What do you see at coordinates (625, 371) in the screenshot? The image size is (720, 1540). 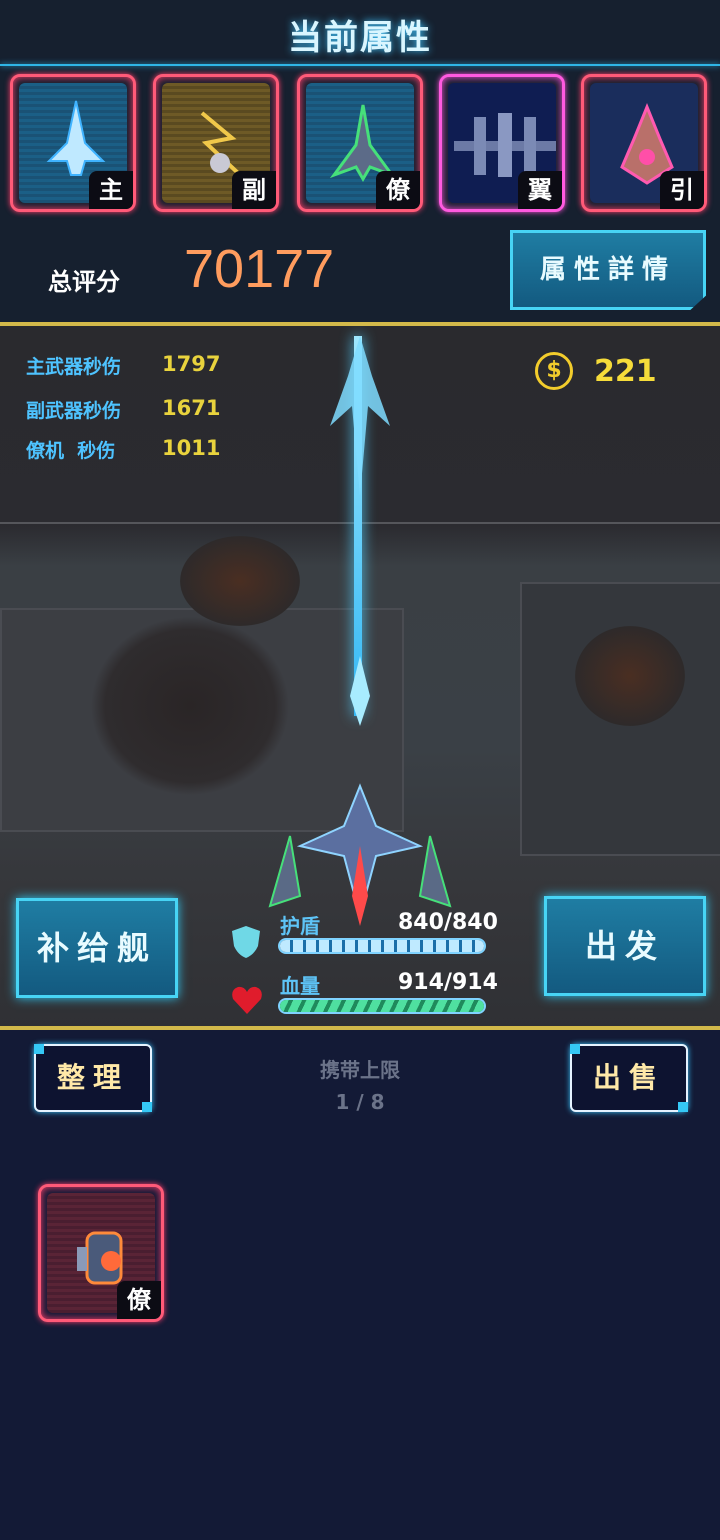 I see `coin-count: 221` at bounding box center [625, 371].